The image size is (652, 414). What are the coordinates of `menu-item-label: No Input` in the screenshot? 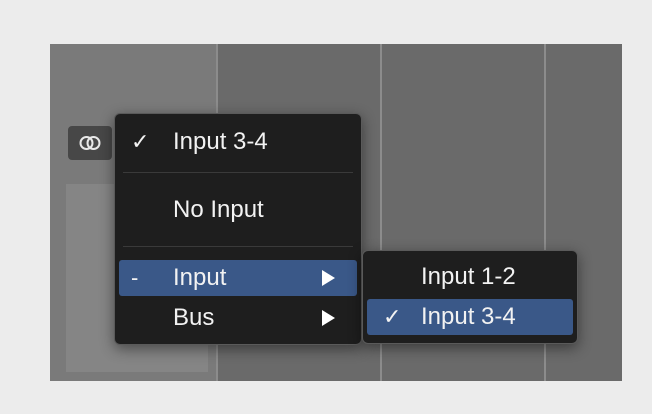 It's located at (218, 209).